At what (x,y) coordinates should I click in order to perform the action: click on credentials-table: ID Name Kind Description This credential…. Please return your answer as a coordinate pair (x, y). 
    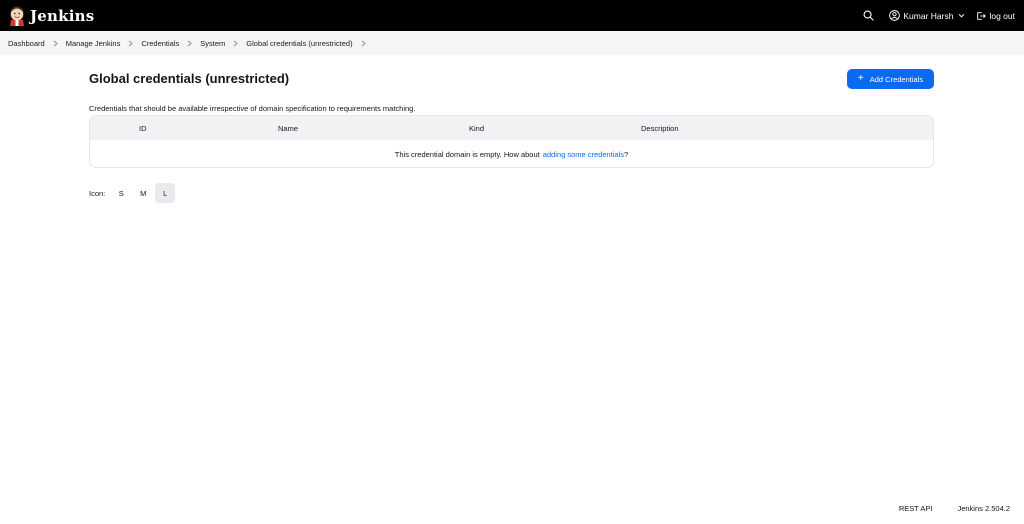
    Looking at the image, I should click on (511, 141).